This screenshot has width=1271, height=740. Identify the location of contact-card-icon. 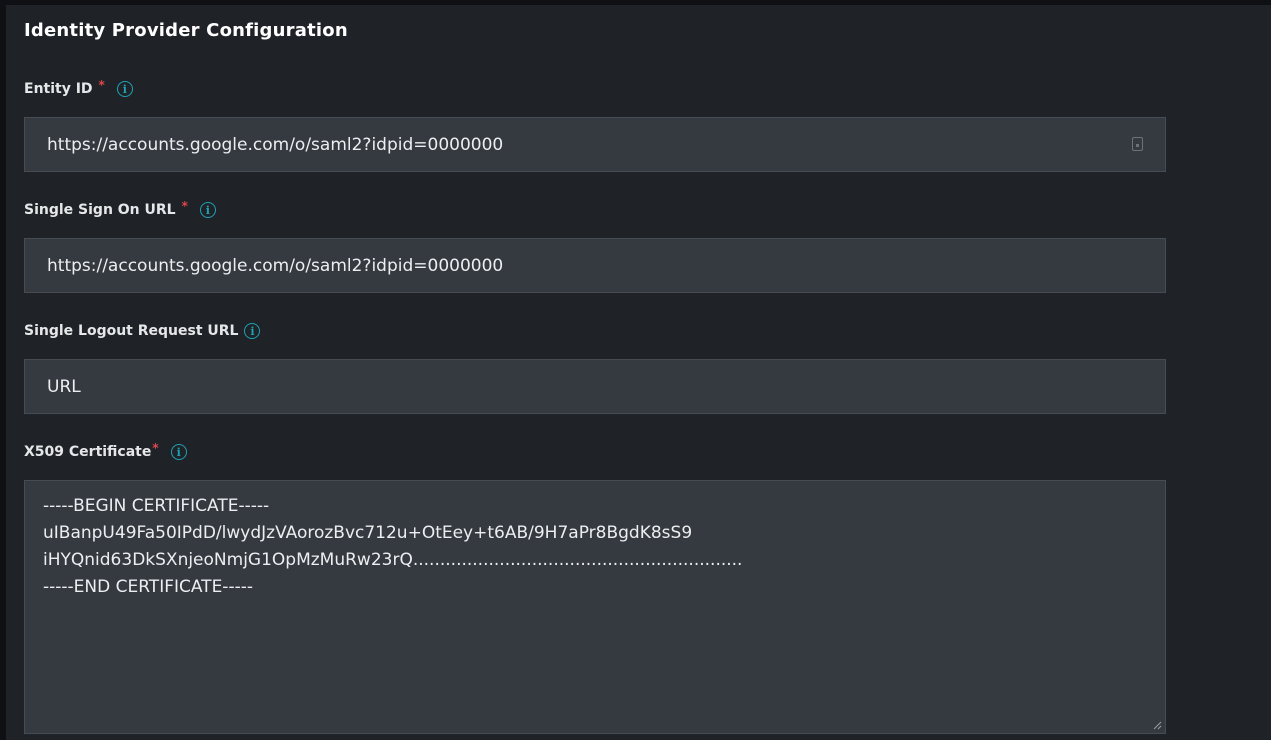
(1137, 144).